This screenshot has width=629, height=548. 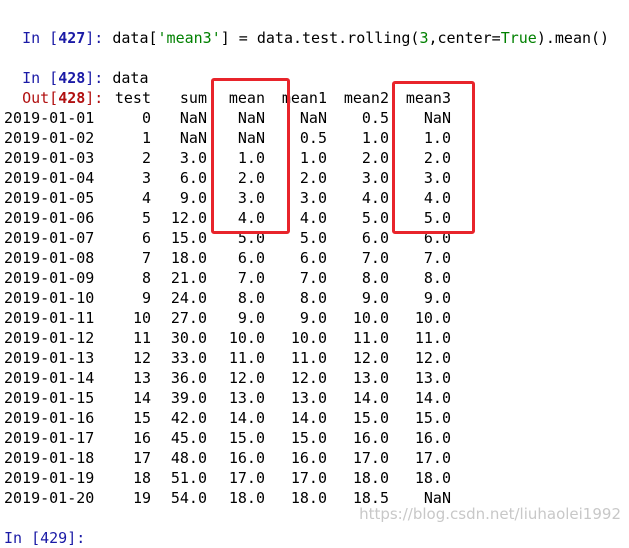 What do you see at coordinates (193, 118) in the screenshot?
I see `cell-sum: NaN` at bounding box center [193, 118].